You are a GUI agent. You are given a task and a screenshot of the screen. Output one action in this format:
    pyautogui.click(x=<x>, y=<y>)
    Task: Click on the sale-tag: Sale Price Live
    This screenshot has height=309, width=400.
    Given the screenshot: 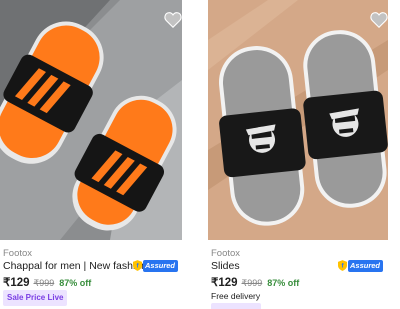 What is the action you would take?
    pyautogui.click(x=35, y=298)
    